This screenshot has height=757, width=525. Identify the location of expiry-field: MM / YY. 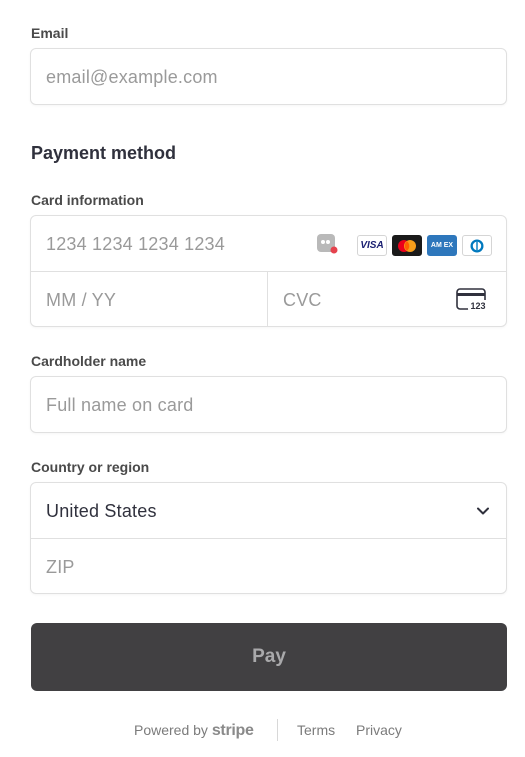
(149, 299).